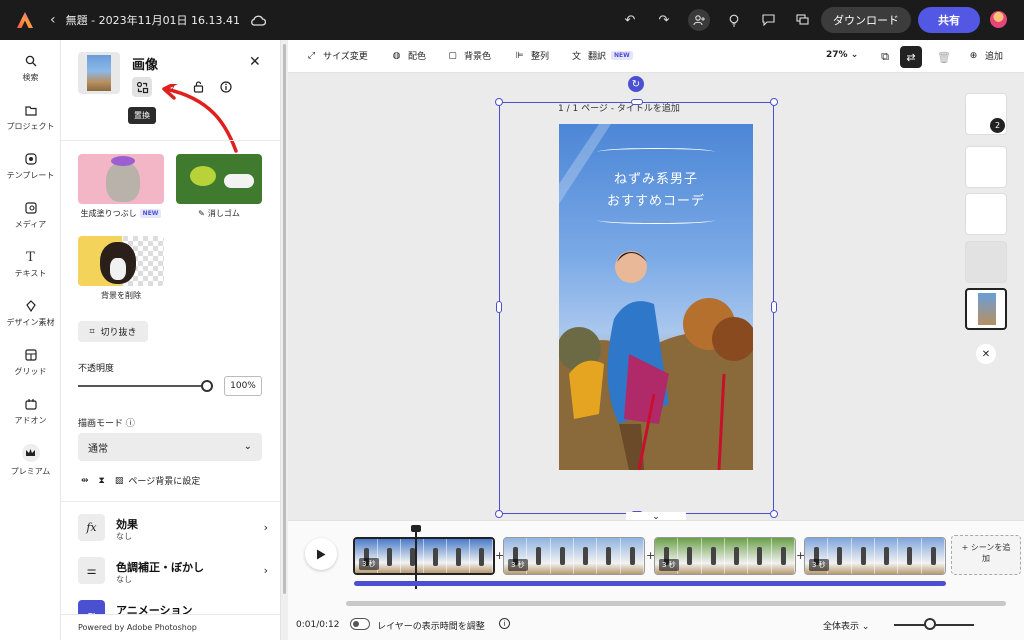 This screenshot has height=640, width=1024. I want to click on generative-fill-feature: 生成塗りつぶし NEW, so click(121, 186).